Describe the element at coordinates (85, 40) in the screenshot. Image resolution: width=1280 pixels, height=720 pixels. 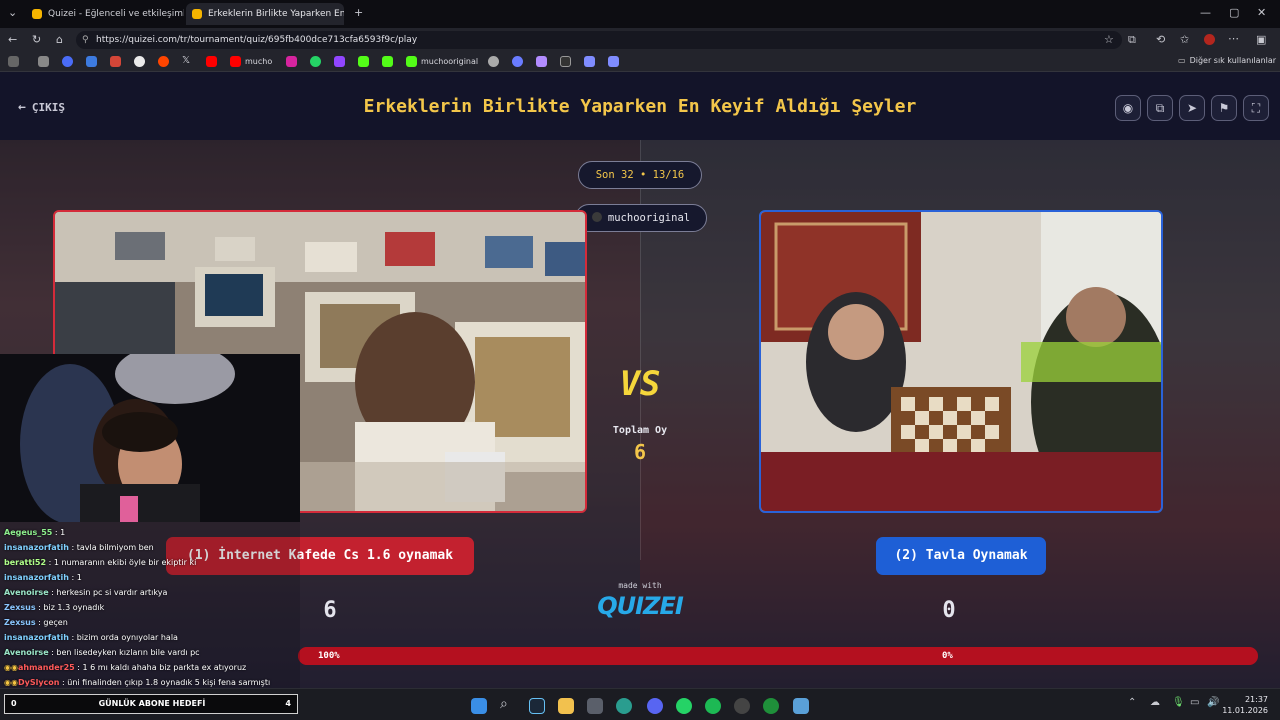
I see `site-info-icon: ⚲` at that location.